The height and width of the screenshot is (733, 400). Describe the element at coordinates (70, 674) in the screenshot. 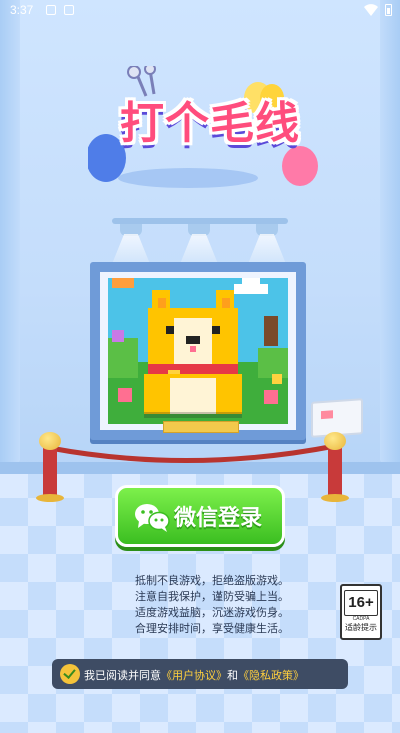

I see `agree-checkbox-check-icon` at that location.